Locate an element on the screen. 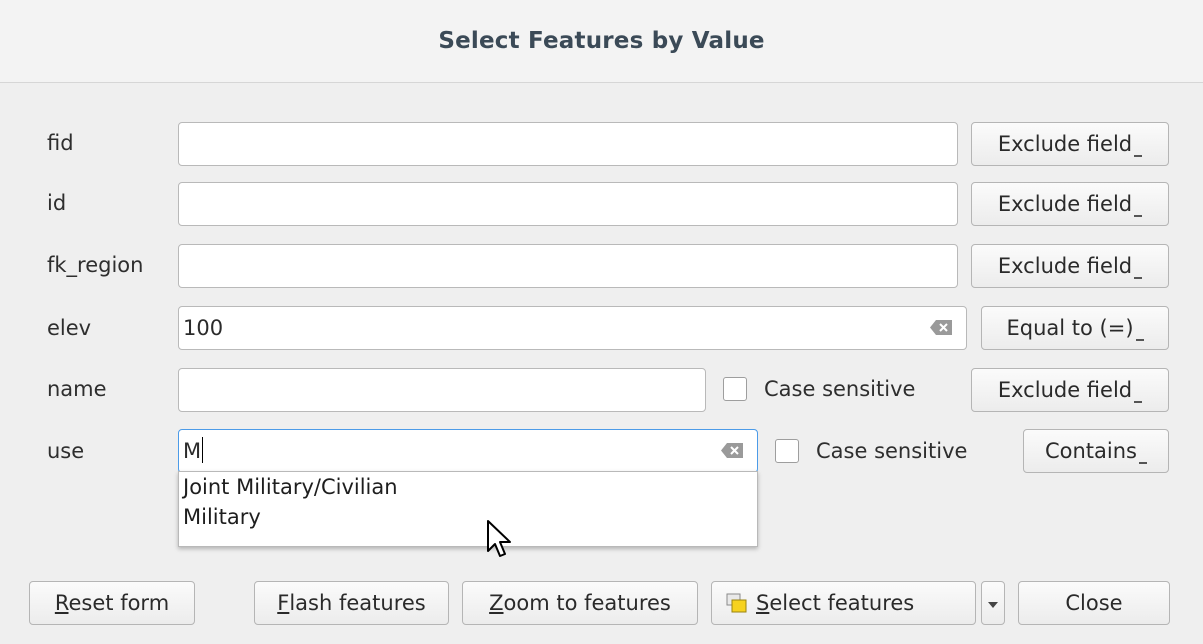 This screenshot has width=1203, height=644. flash-label: lash features is located at coordinates (357, 603).